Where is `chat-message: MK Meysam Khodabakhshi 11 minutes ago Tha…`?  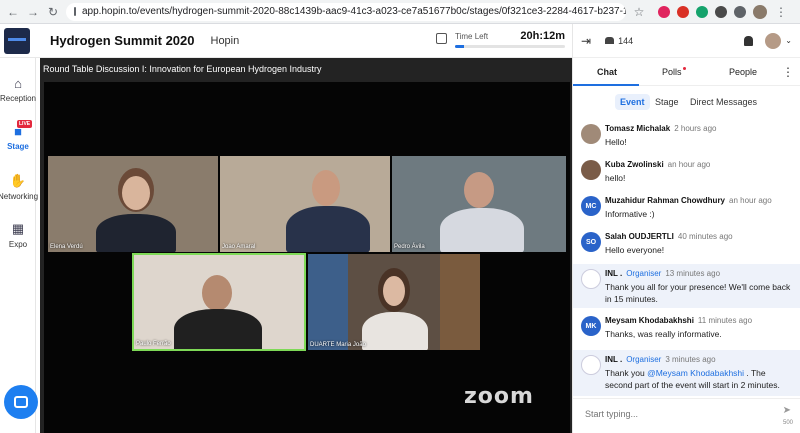
chat-message: MK Meysam Khodabakhshi 11 minutes ago Tha… is located at coordinates (686, 330).